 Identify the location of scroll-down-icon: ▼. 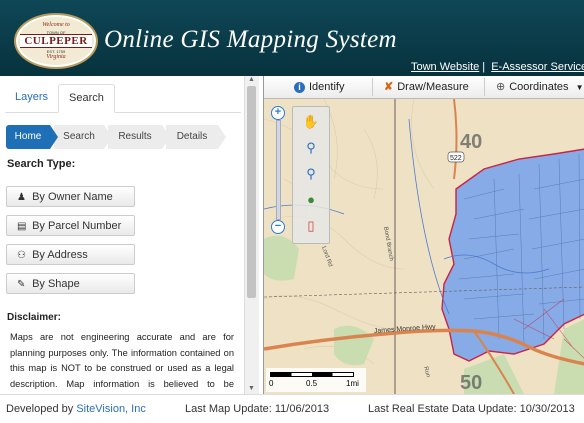
(251, 388).